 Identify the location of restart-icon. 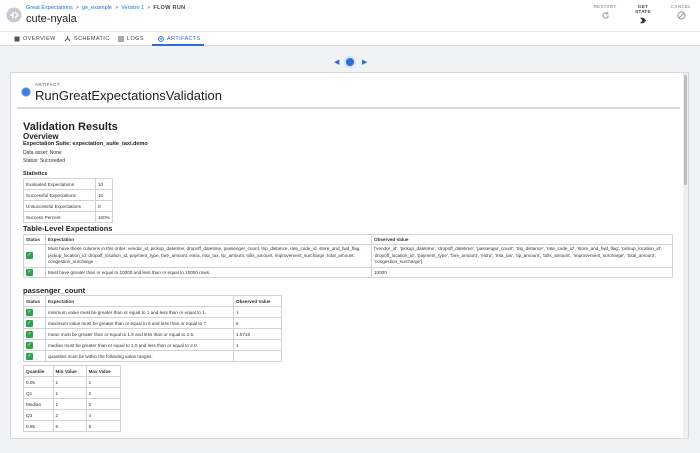
(605, 15).